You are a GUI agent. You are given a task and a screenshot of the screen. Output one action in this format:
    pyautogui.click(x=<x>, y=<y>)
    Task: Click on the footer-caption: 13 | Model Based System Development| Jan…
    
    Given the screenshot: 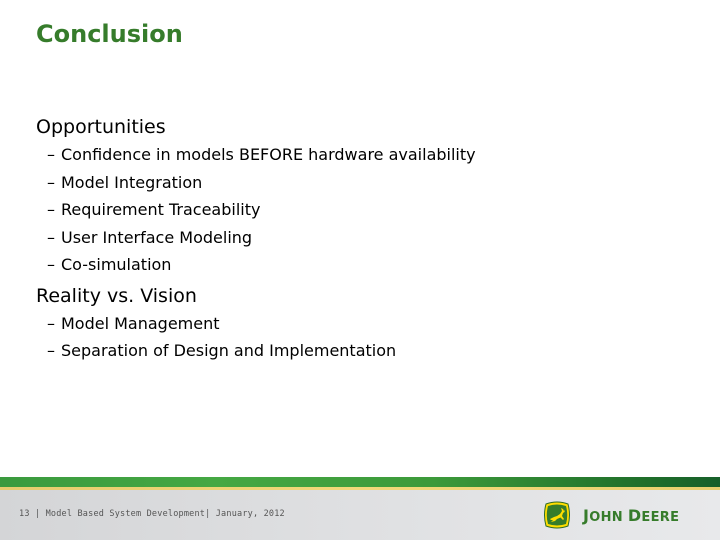 What is the action you would take?
    pyautogui.click(x=152, y=514)
    